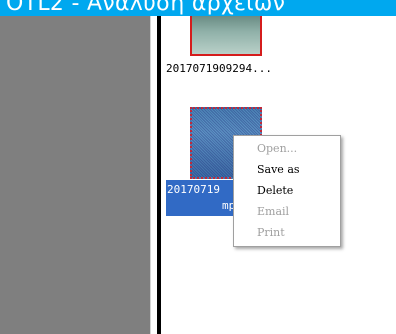 This screenshot has width=396, height=334. Describe the element at coordinates (278, 169) in the screenshot. I see `menu-item-save-as: Save as` at that location.